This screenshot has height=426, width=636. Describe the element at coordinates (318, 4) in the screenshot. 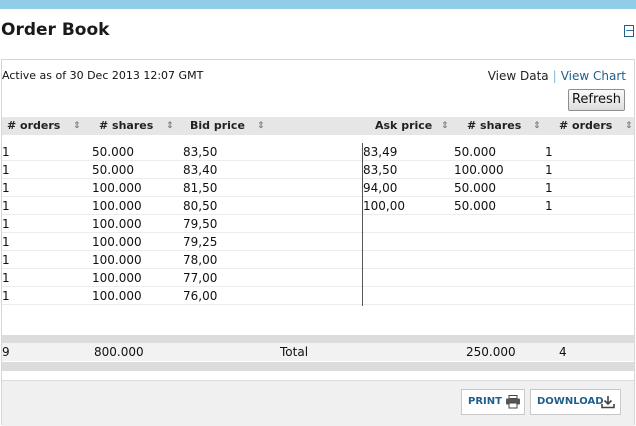

I see `top-accent-bar` at that location.